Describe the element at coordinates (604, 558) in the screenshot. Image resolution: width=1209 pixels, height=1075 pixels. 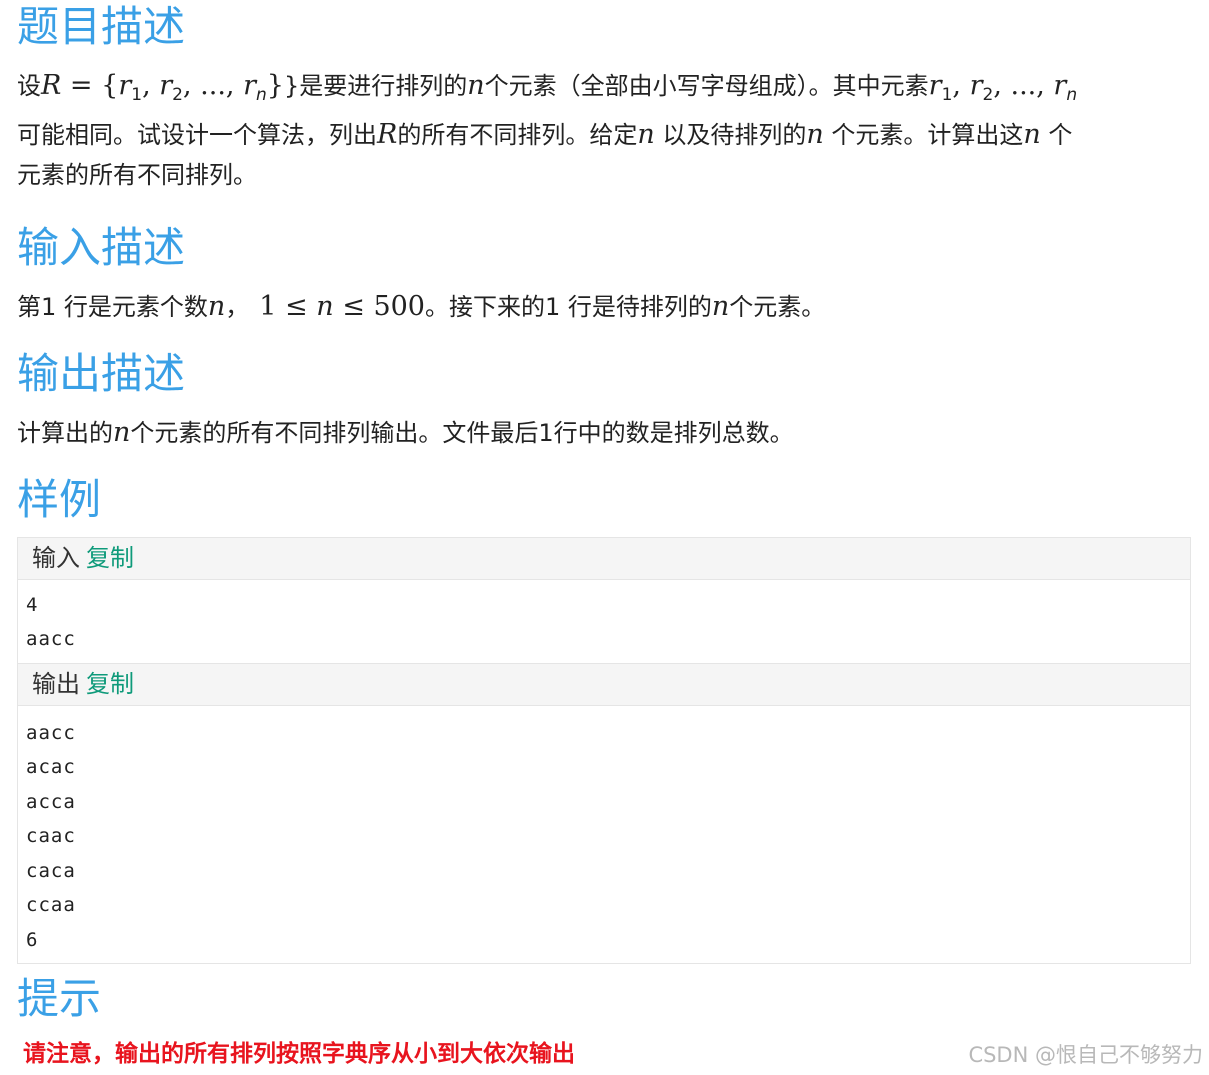
I see `sample-input-header: 输入 复制` at that location.